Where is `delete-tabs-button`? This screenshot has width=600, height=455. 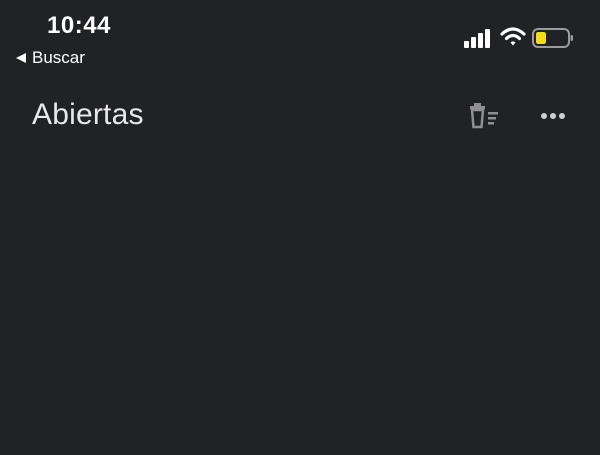 delete-tabs-button is located at coordinates (486, 116).